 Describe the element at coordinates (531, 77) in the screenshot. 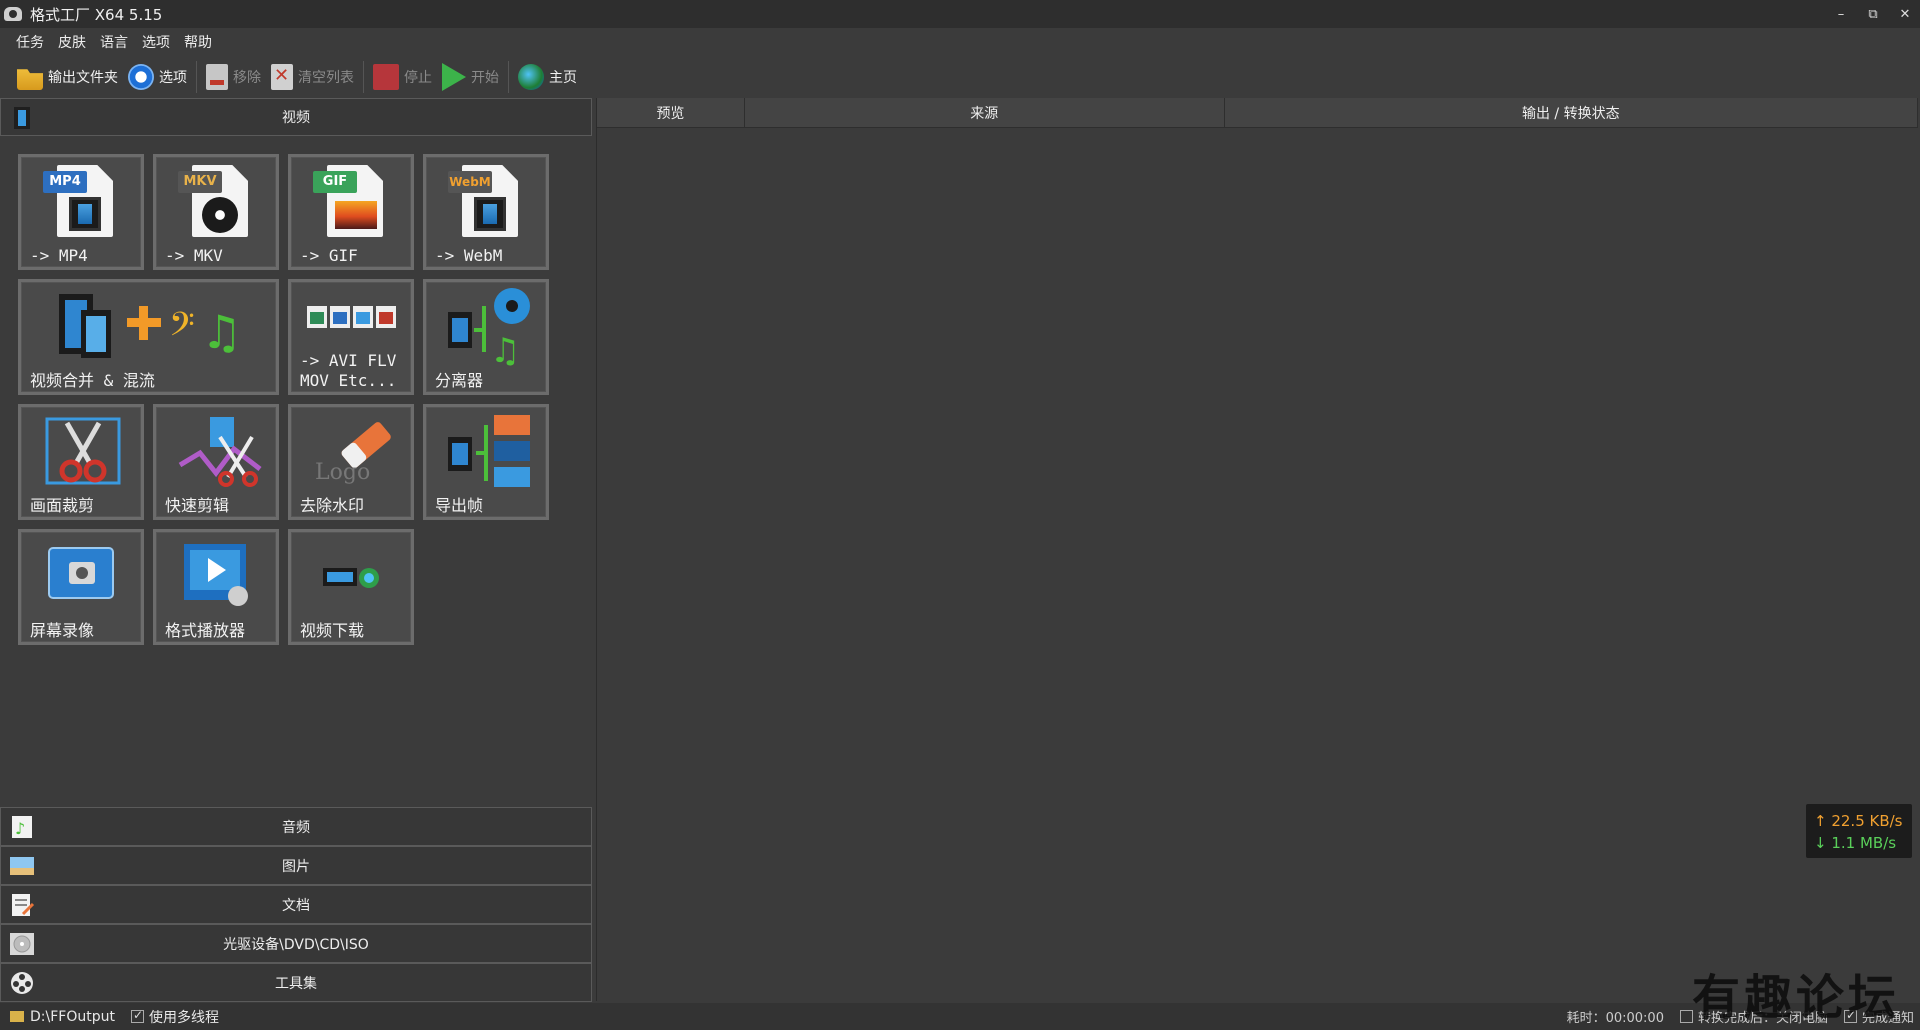

I see `globe-icon` at that location.